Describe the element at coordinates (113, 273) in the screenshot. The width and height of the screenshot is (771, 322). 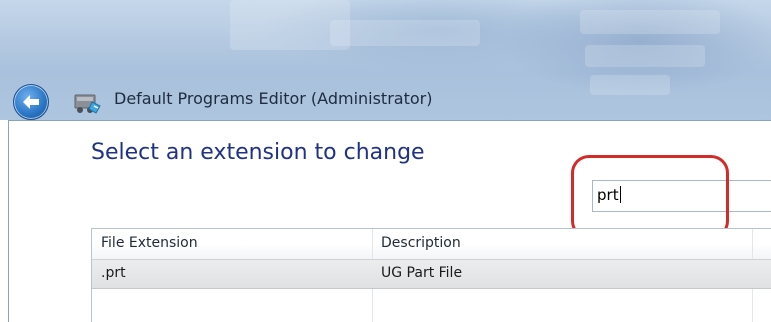
I see `cell-file-extension: .prt` at that location.